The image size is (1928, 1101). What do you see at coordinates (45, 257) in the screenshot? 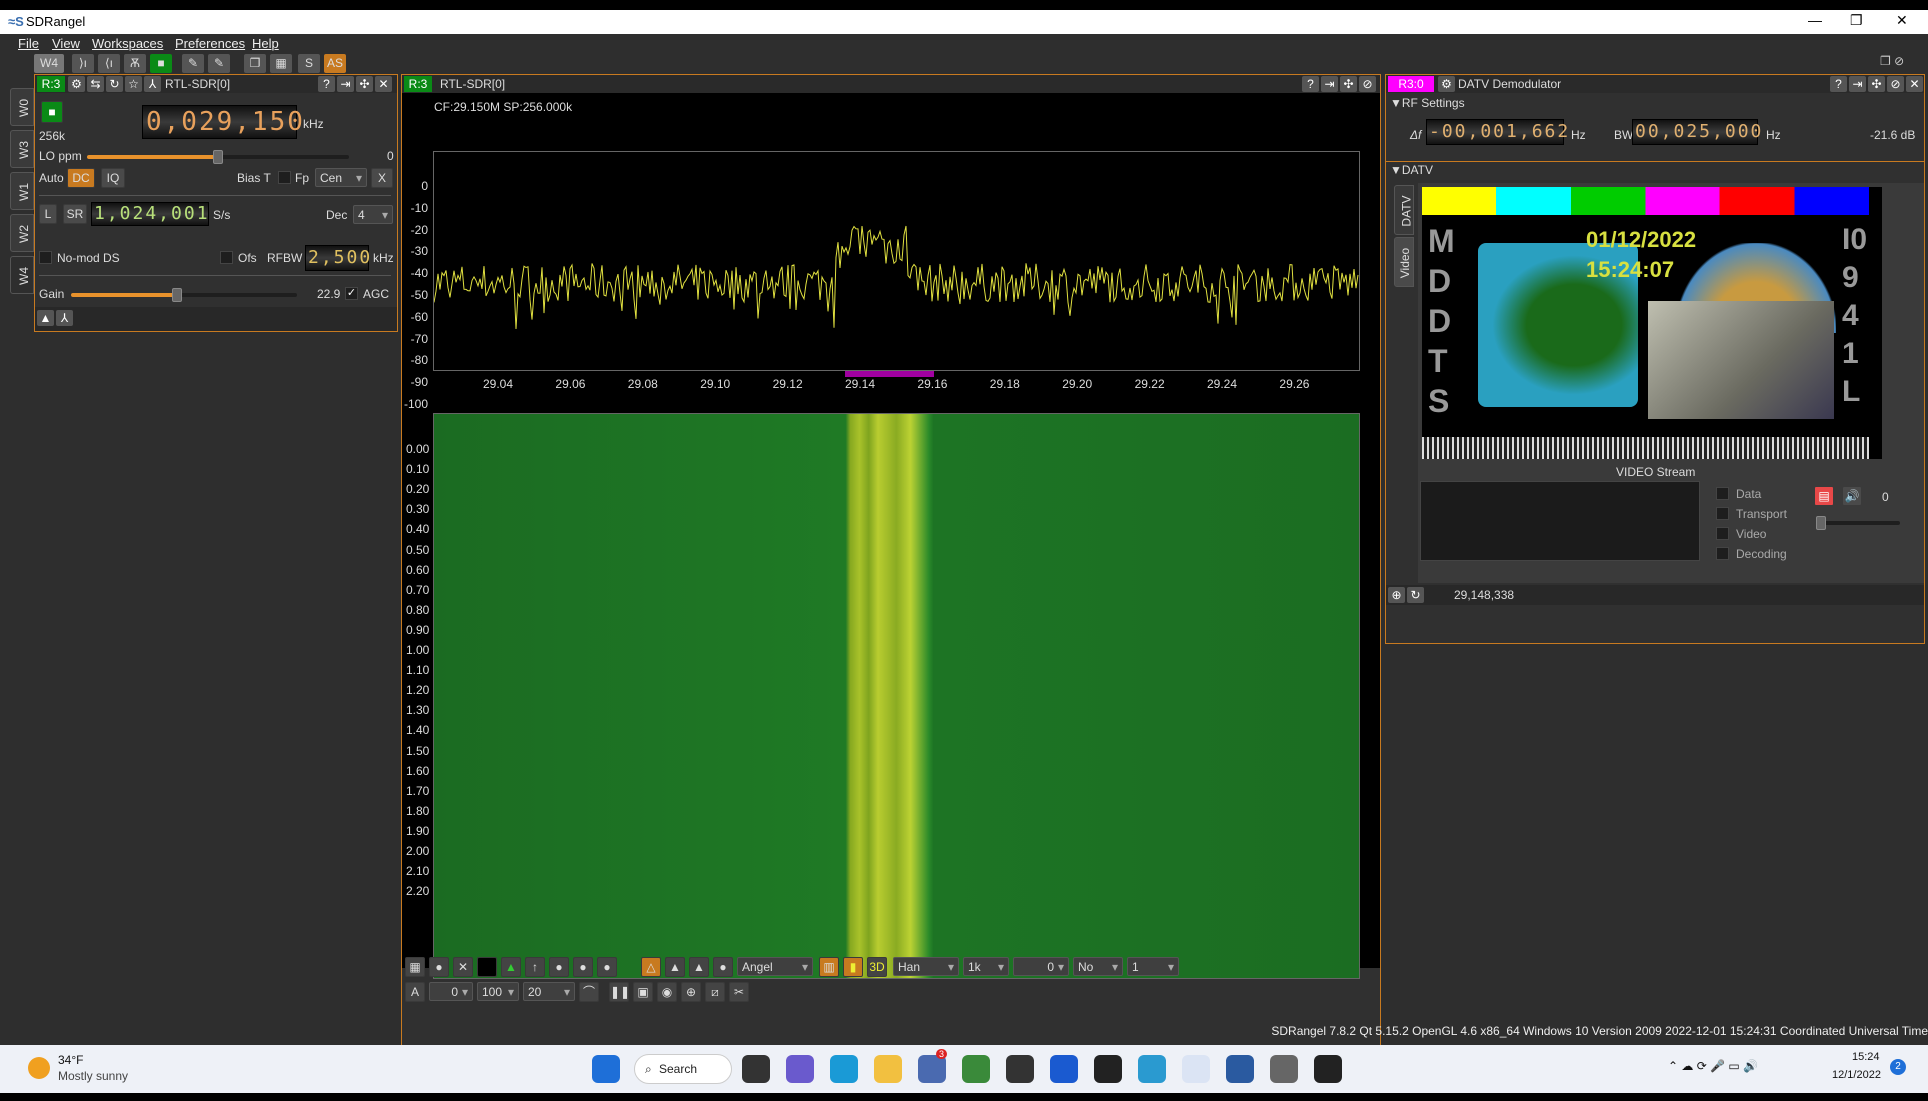
I see `nomod-ds-checkbox` at bounding box center [45, 257].